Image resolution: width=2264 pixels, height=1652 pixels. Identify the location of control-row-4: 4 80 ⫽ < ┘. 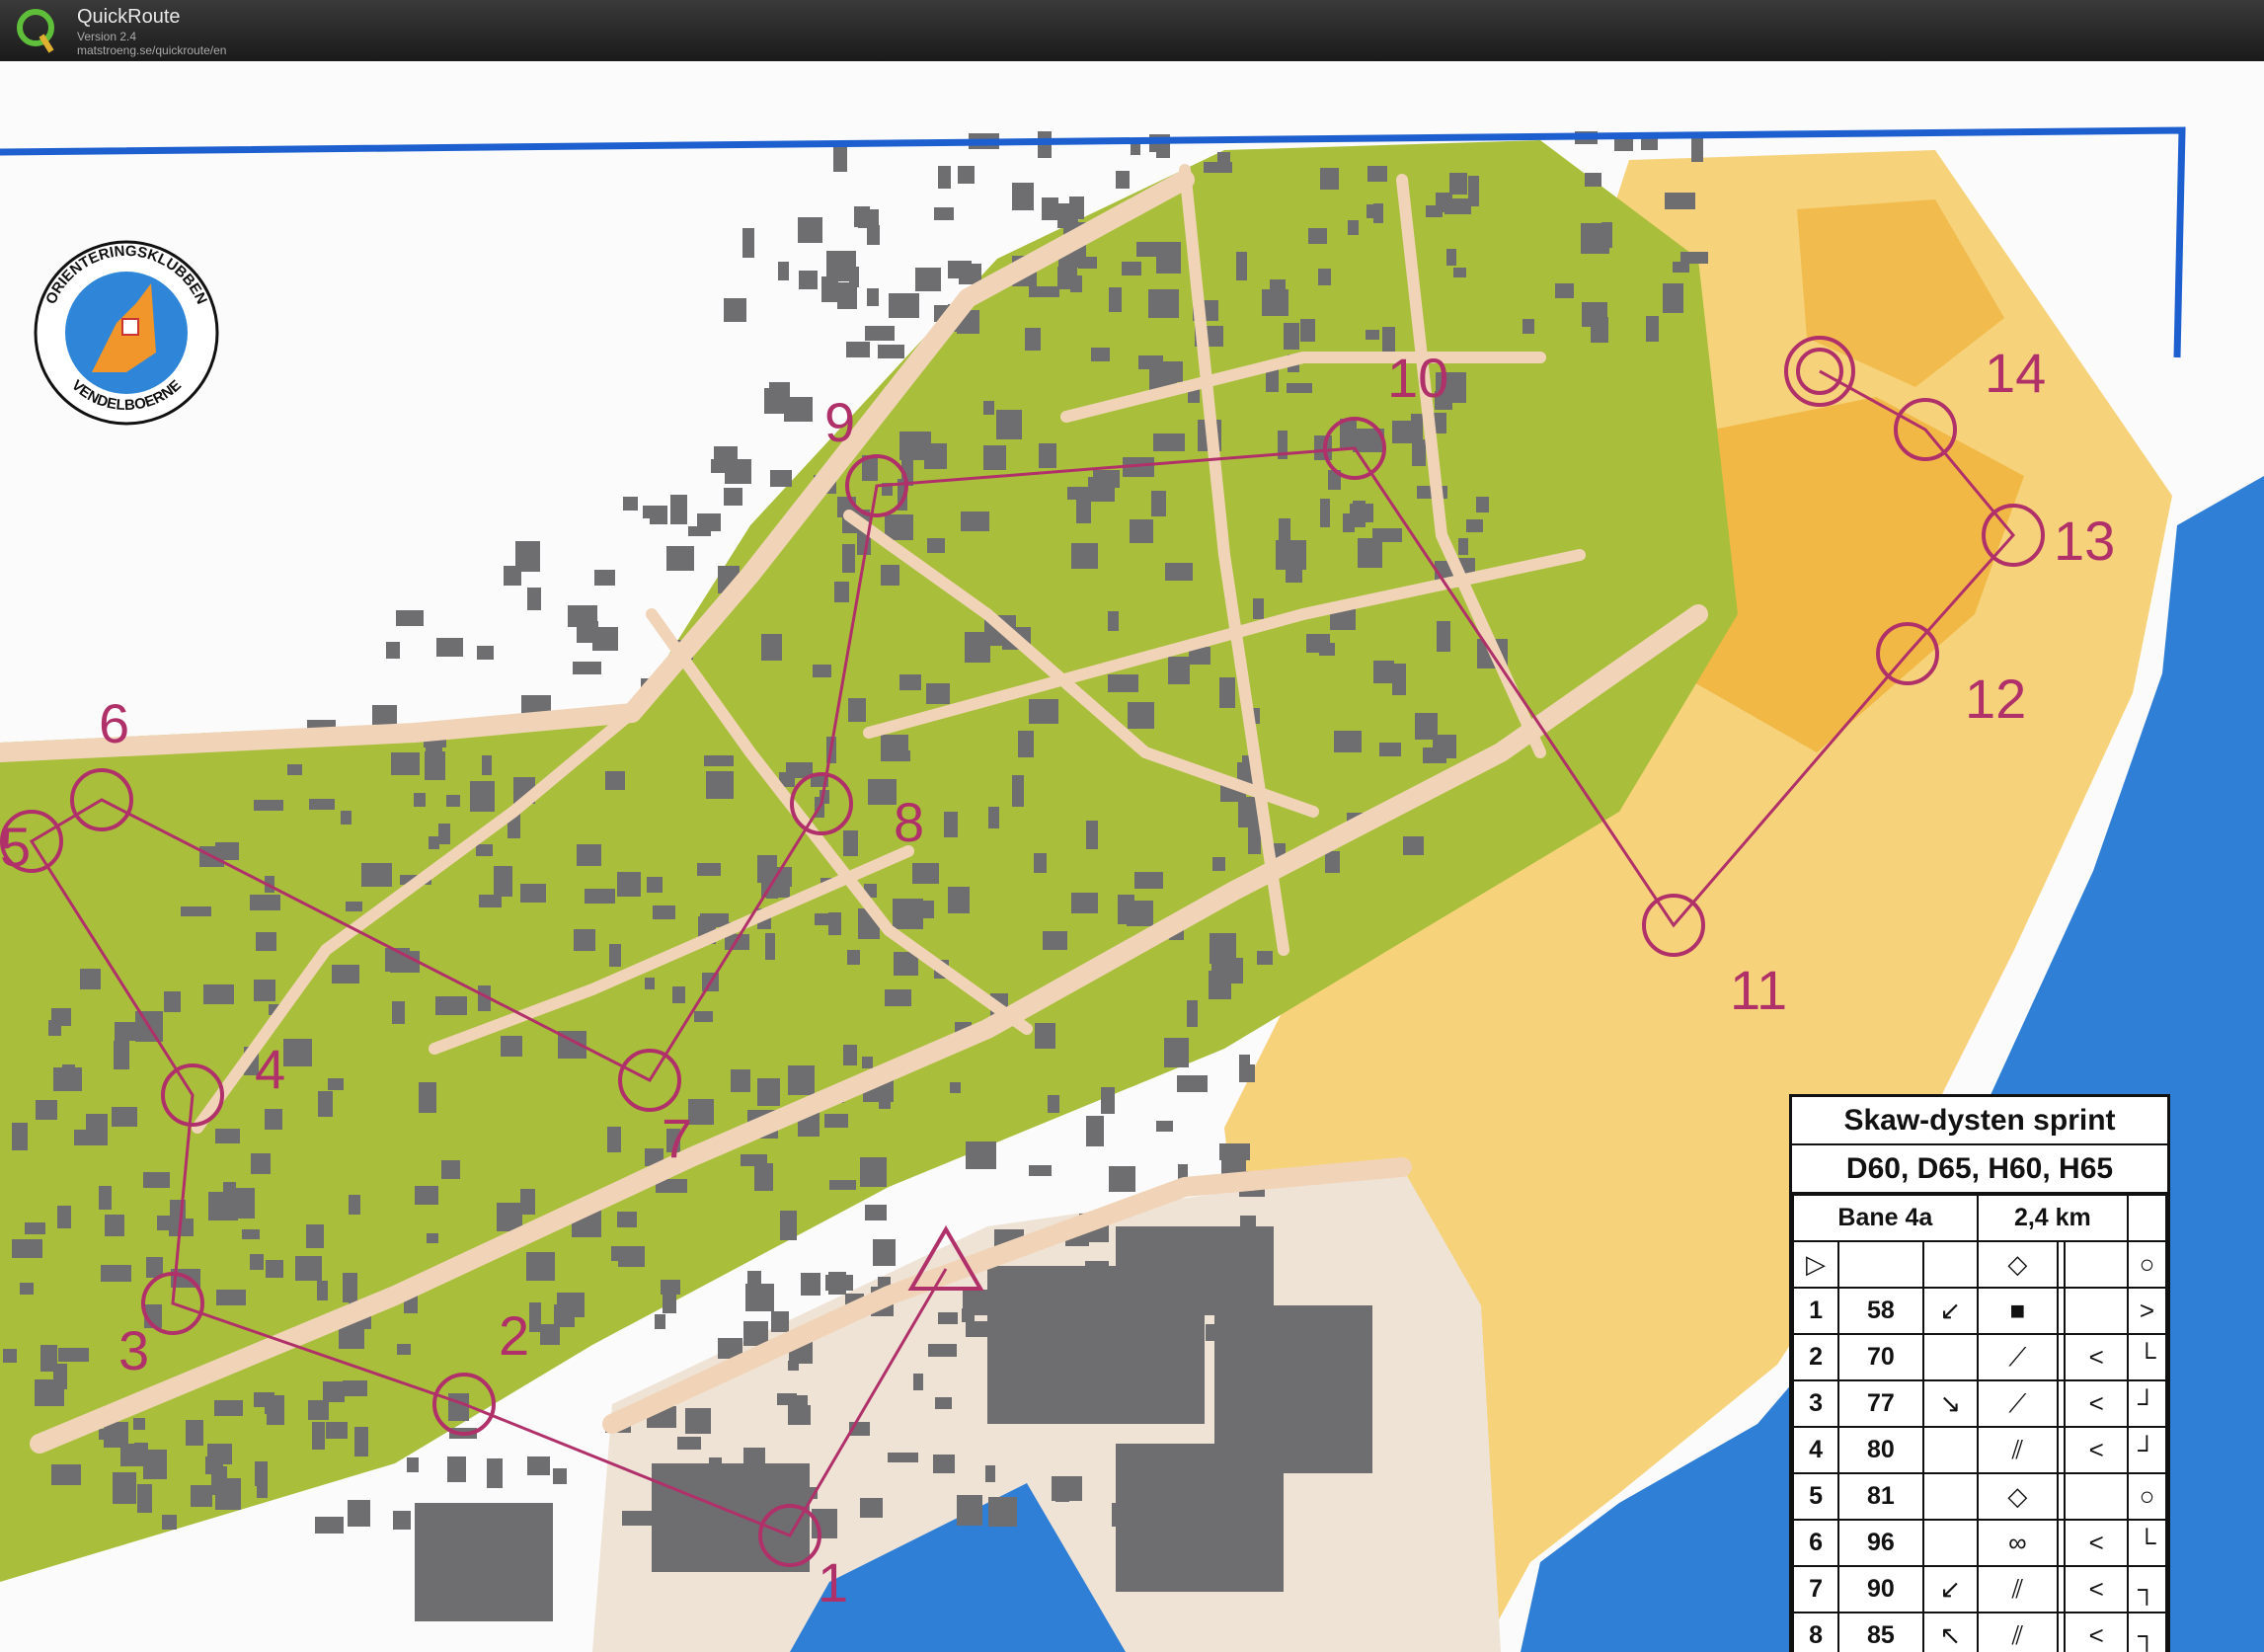
(1980, 1450).